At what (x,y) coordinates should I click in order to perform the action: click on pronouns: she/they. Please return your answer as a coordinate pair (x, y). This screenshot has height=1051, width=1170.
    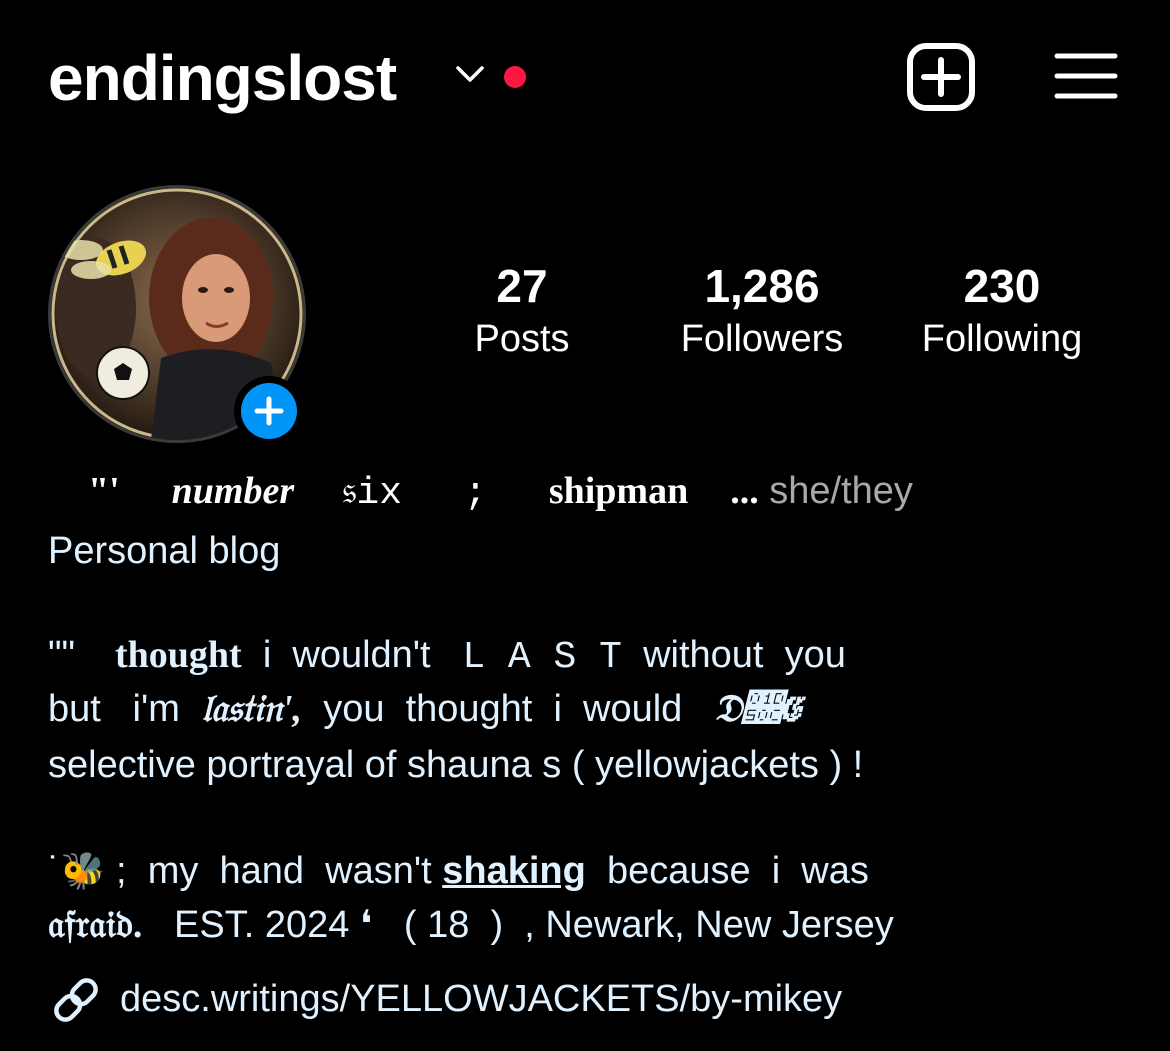
    Looking at the image, I should click on (841, 491).